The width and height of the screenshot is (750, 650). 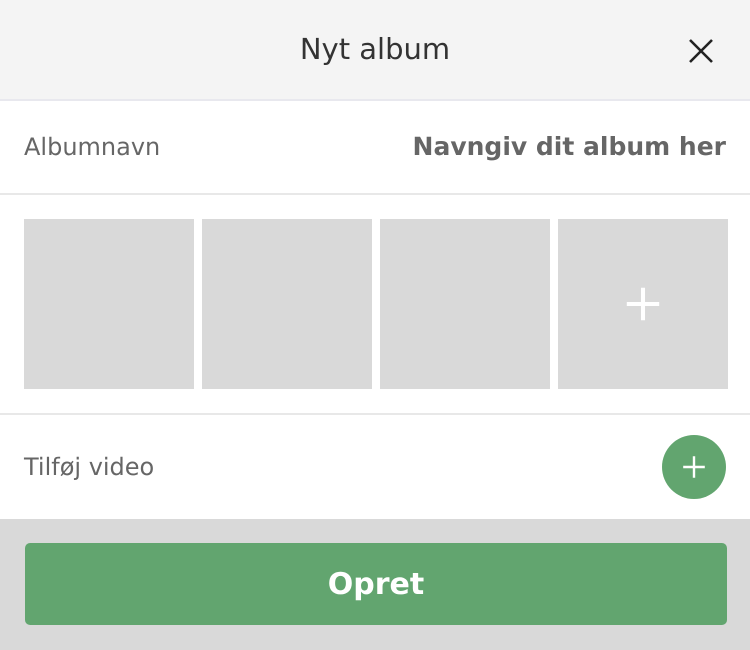 I want to click on field-label: Albumnavn, so click(x=92, y=147).